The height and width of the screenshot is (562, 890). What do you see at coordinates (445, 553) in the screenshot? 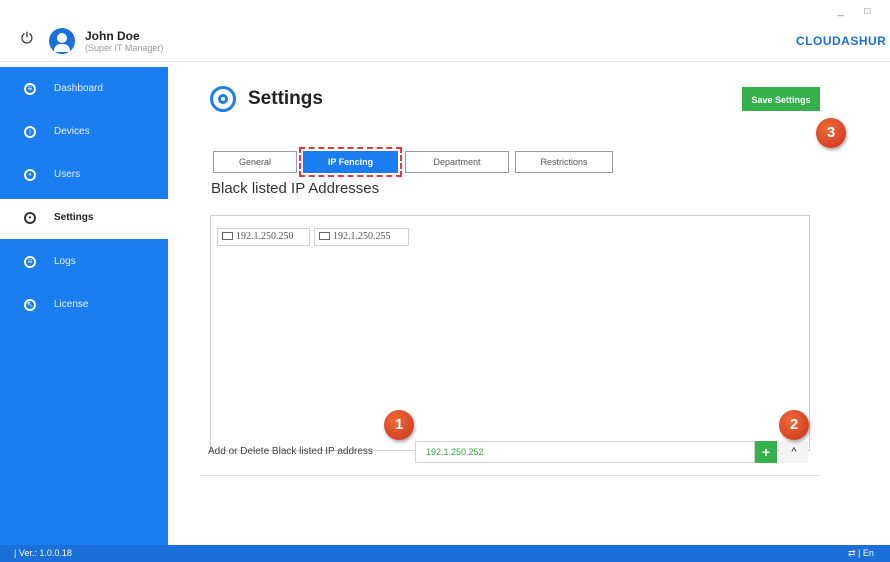
I see `status-bar: | Ver.: 1.0.0.18 ⇄ | En` at bounding box center [445, 553].